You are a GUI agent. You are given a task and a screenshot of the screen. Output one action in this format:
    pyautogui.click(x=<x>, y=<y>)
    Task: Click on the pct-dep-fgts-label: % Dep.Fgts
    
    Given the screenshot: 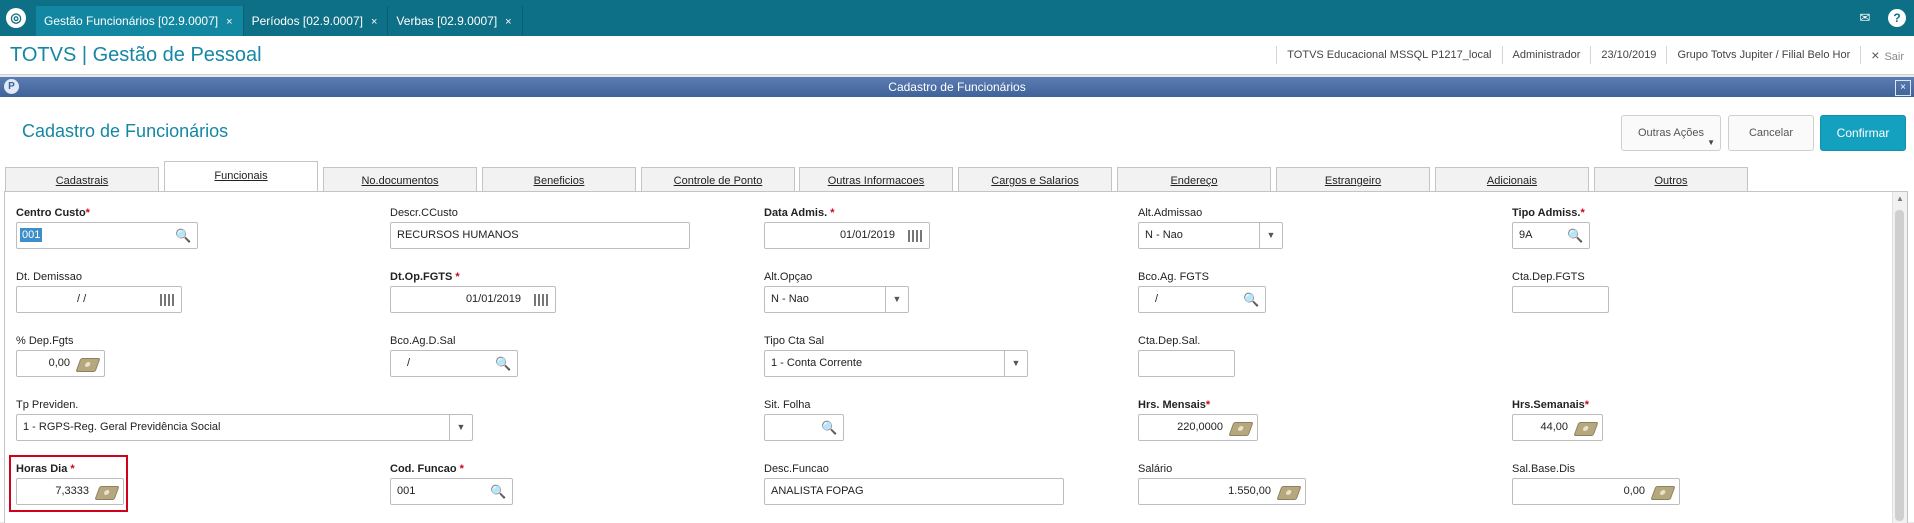 What is the action you would take?
    pyautogui.click(x=45, y=341)
    